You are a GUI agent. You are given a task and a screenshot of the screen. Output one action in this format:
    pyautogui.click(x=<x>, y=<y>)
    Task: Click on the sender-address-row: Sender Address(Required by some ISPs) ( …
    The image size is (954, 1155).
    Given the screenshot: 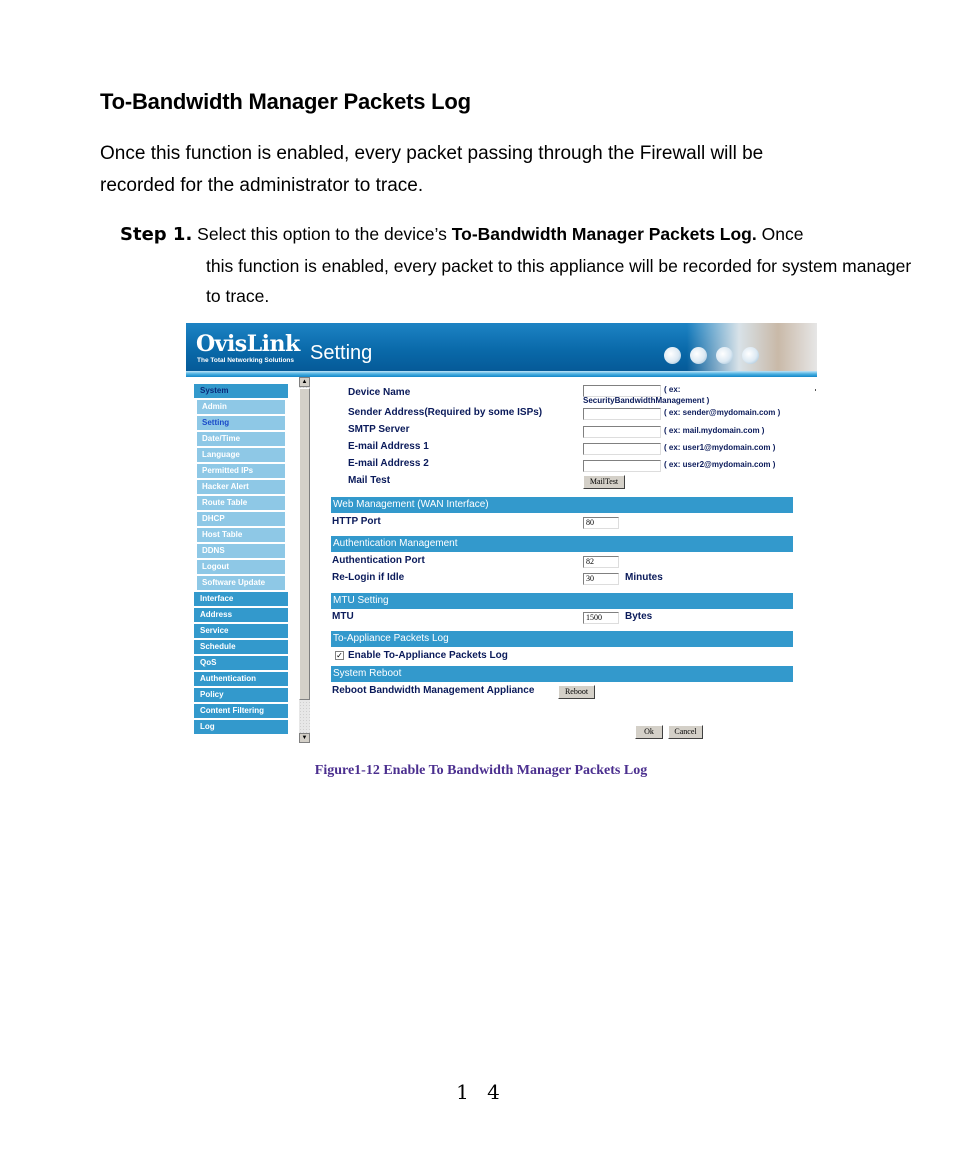 What is the action you would take?
    pyautogui.click(x=562, y=415)
    